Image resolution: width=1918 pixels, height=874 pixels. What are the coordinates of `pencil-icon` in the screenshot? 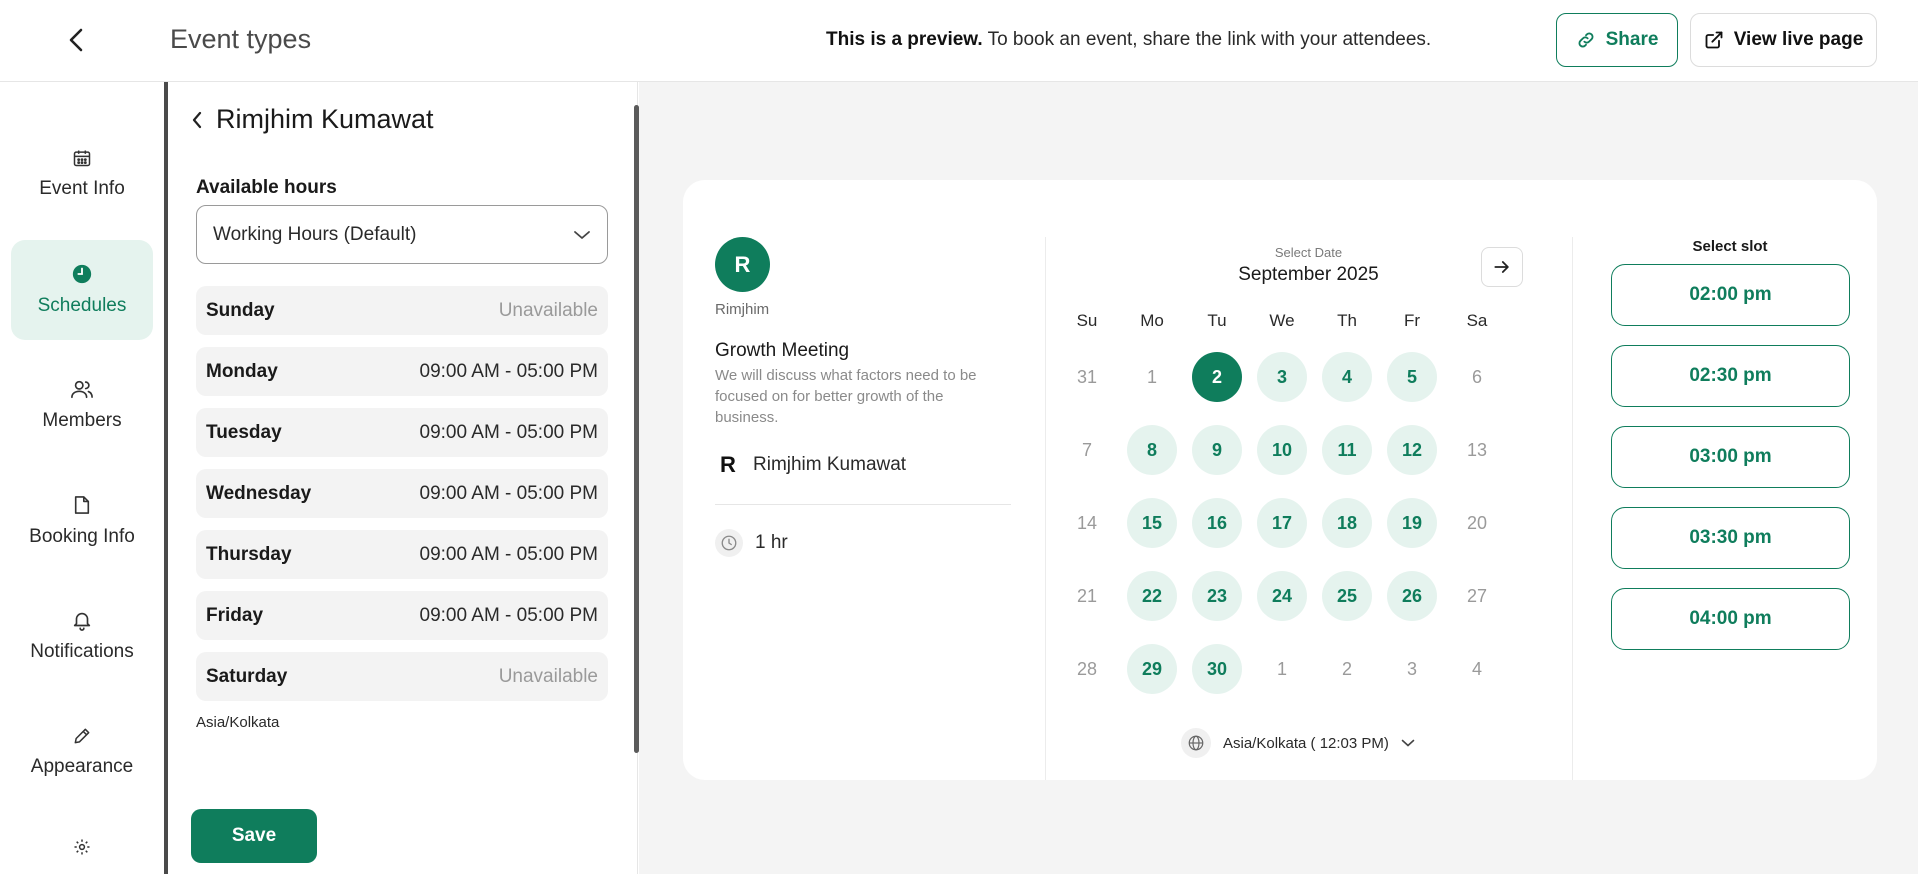 It's located at (82, 736).